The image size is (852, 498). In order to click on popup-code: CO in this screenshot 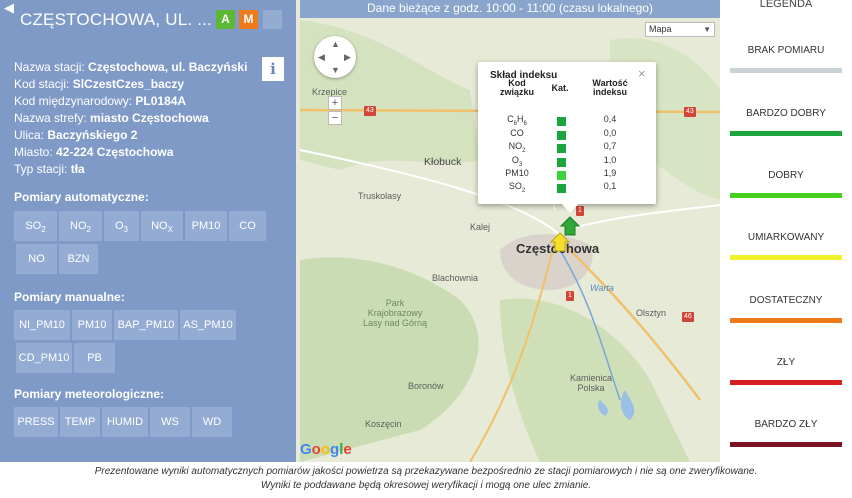, I will do `click(517, 133)`.